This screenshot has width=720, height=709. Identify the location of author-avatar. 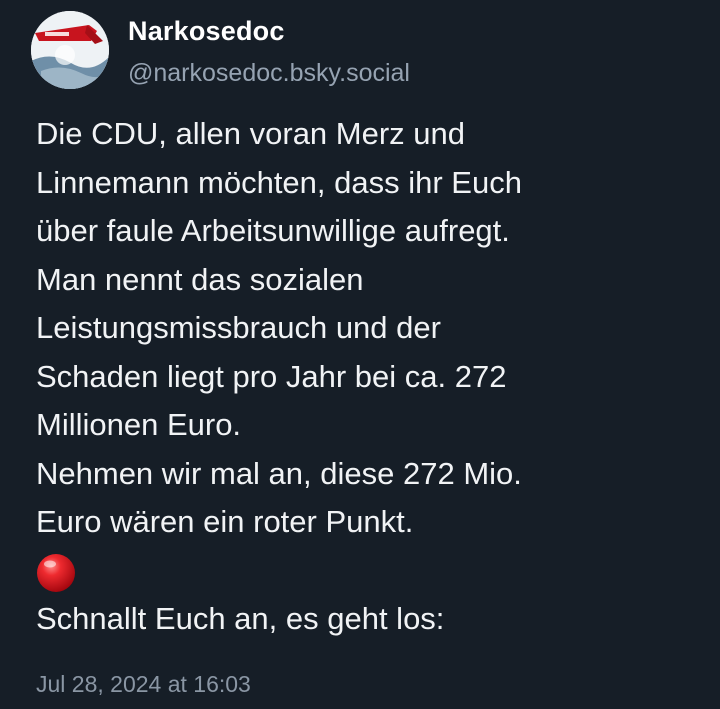
(70, 50).